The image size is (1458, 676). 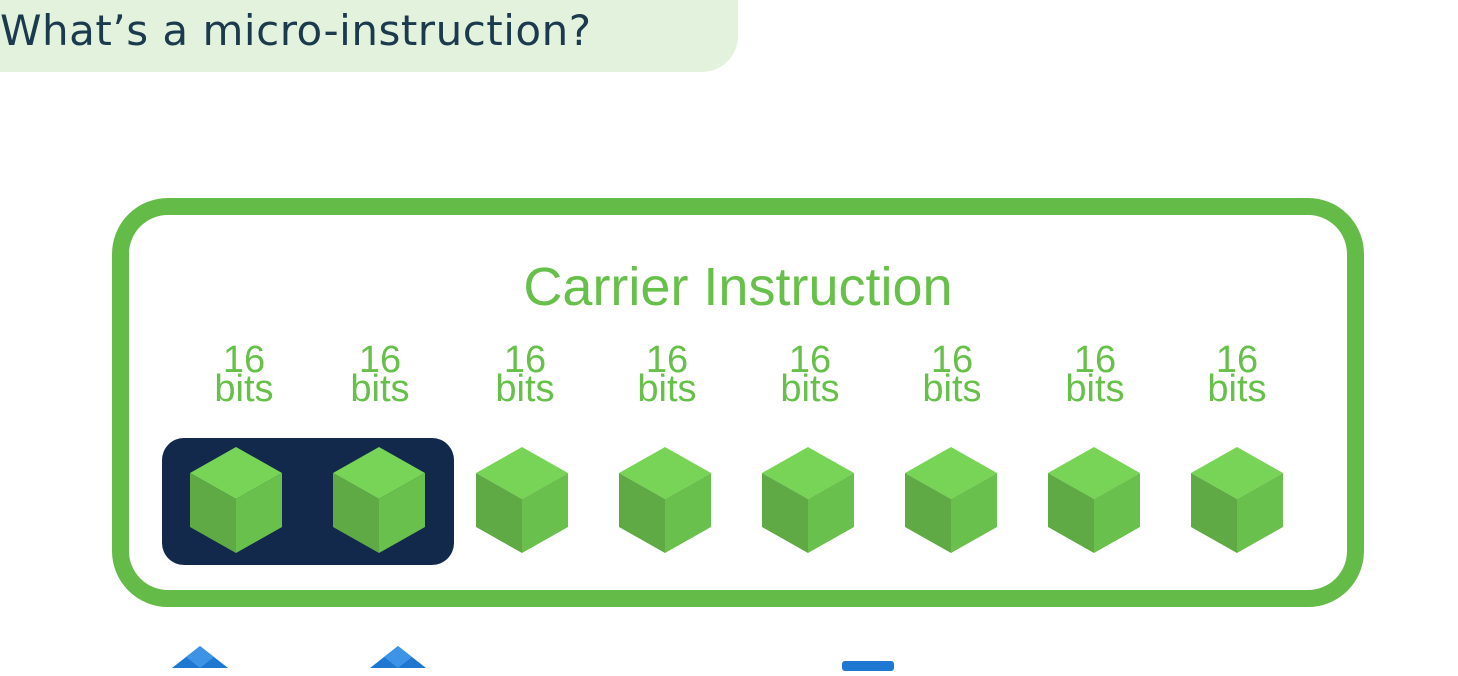 What do you see at coordinates (868, 667) in the screenshot?
I see `blue-square-icon` at bounding box center [868, 667].